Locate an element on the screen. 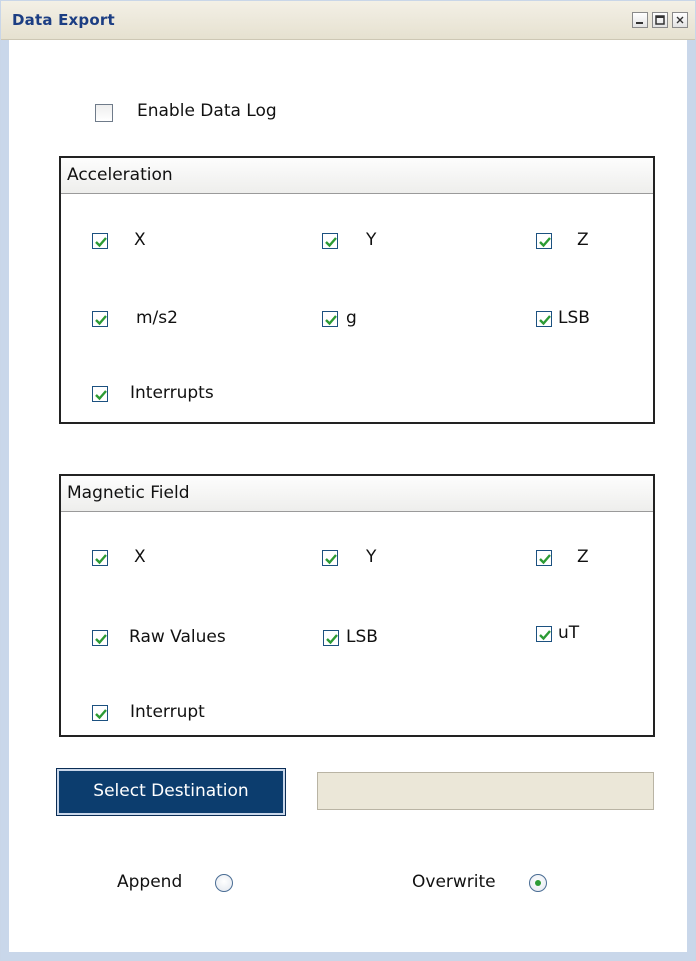  mag-x-label: X is located at coordinates (140, 557).